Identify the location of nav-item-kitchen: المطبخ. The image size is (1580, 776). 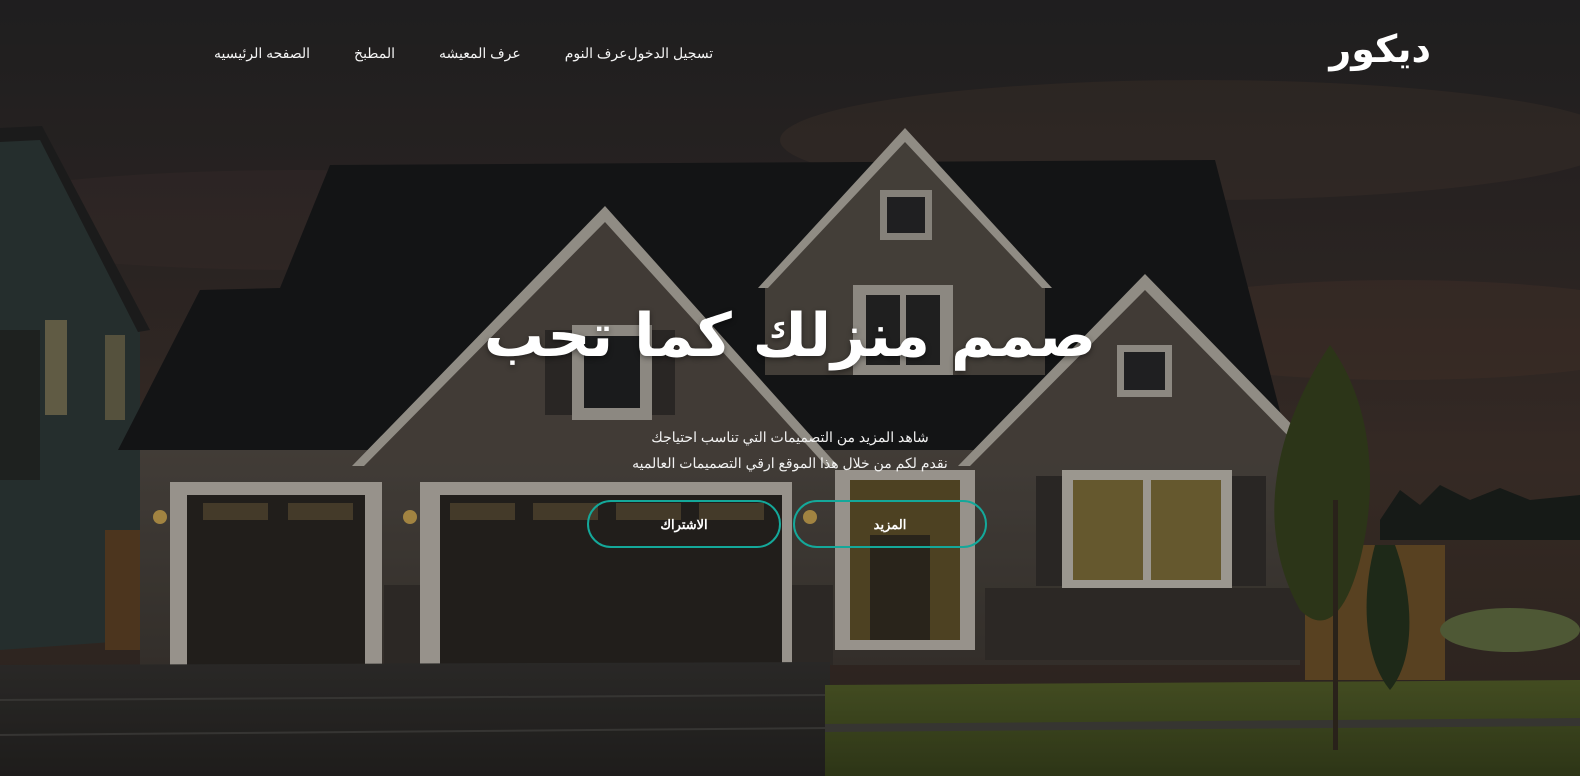
(374, 52).